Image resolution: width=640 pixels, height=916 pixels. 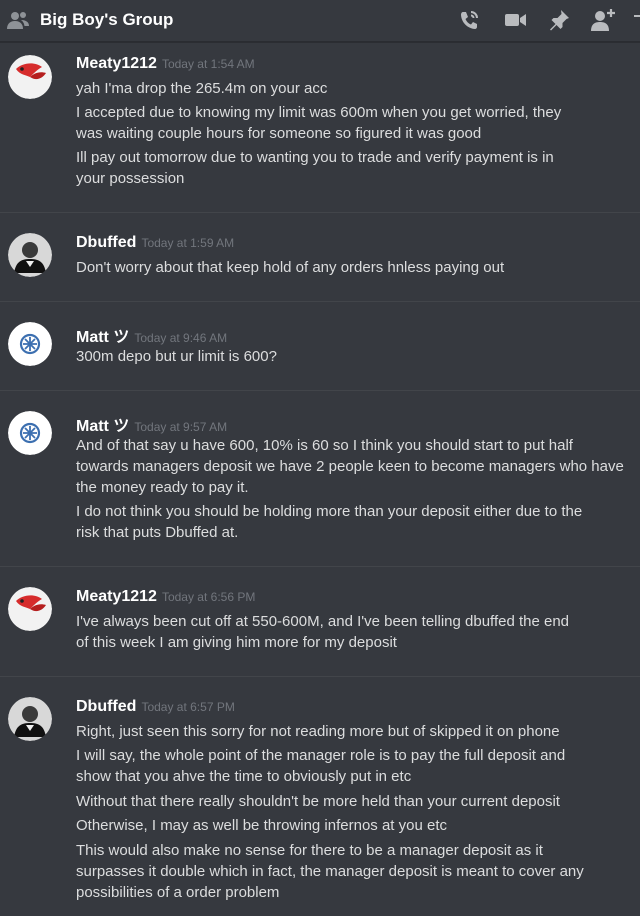 What do you see at coordinates (18, 20) in the screenshot?
I see `group-dm-icon` at bounding box center [18, 20].